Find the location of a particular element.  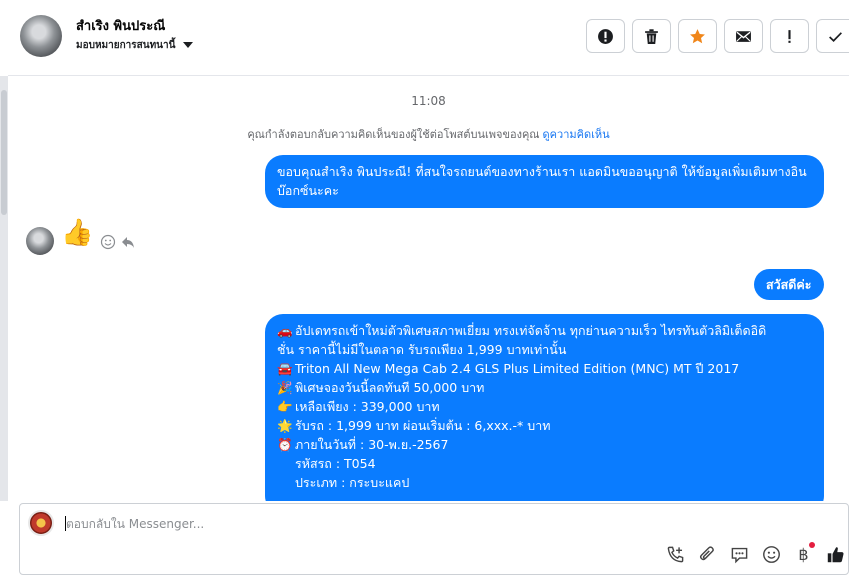

mark-unread-icon is located at coordinates (743, 36).